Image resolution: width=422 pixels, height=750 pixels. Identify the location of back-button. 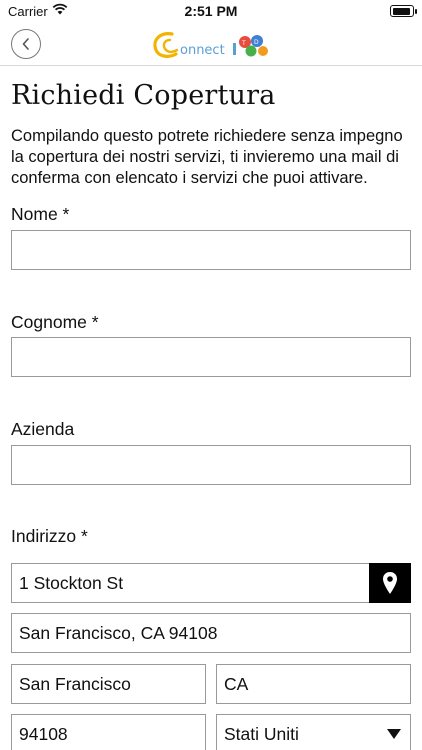
(26, 44).